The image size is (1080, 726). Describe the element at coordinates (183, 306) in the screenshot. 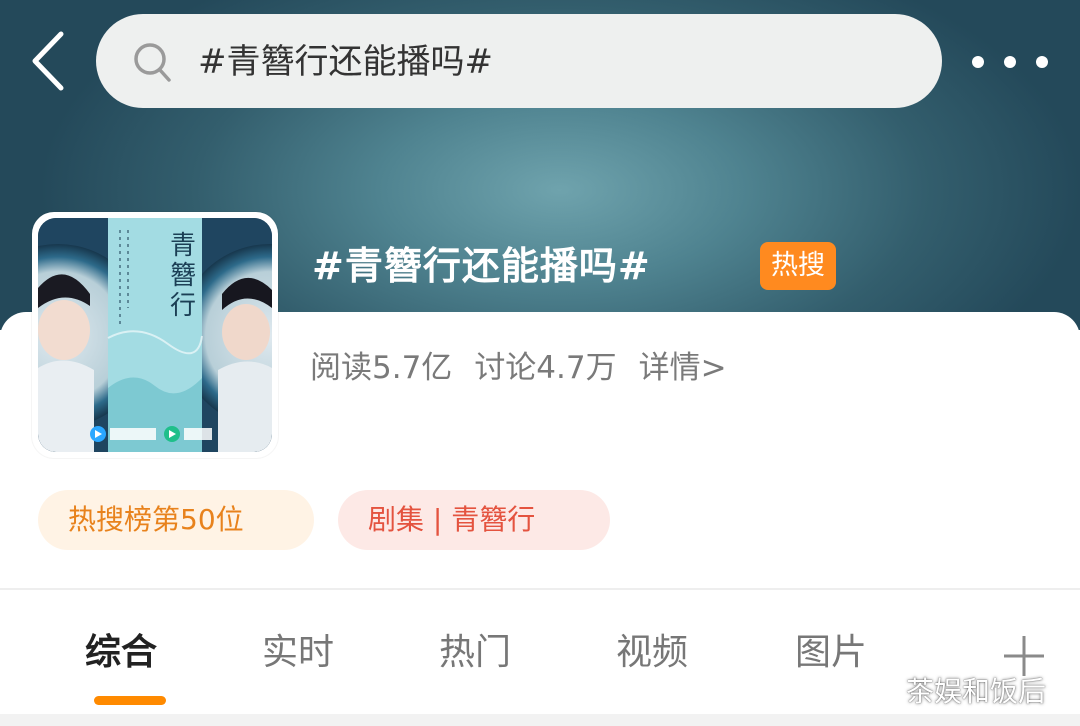

I see `poster-title-char: 行` at that location.